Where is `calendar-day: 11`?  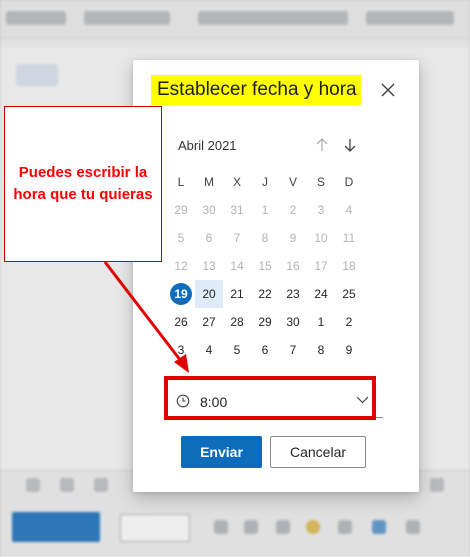 calendar-day: 11 is located at coordinates (349, 238).